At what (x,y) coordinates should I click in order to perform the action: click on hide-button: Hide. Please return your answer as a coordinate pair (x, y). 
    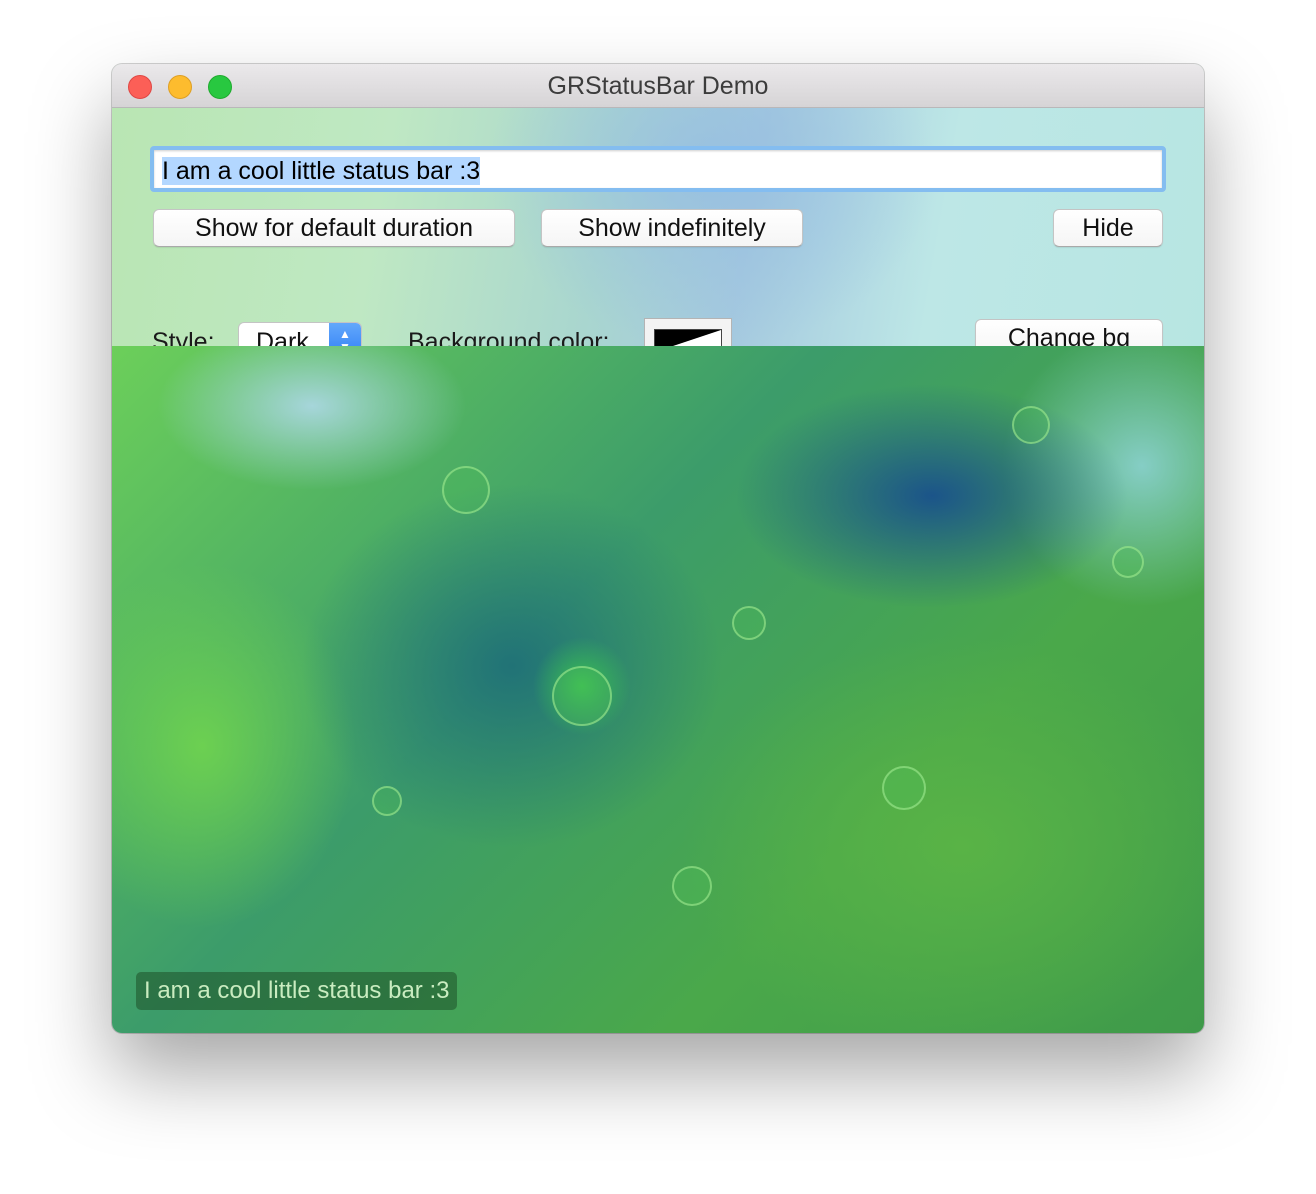
    Looking at the image, I should click on (1108, 228).